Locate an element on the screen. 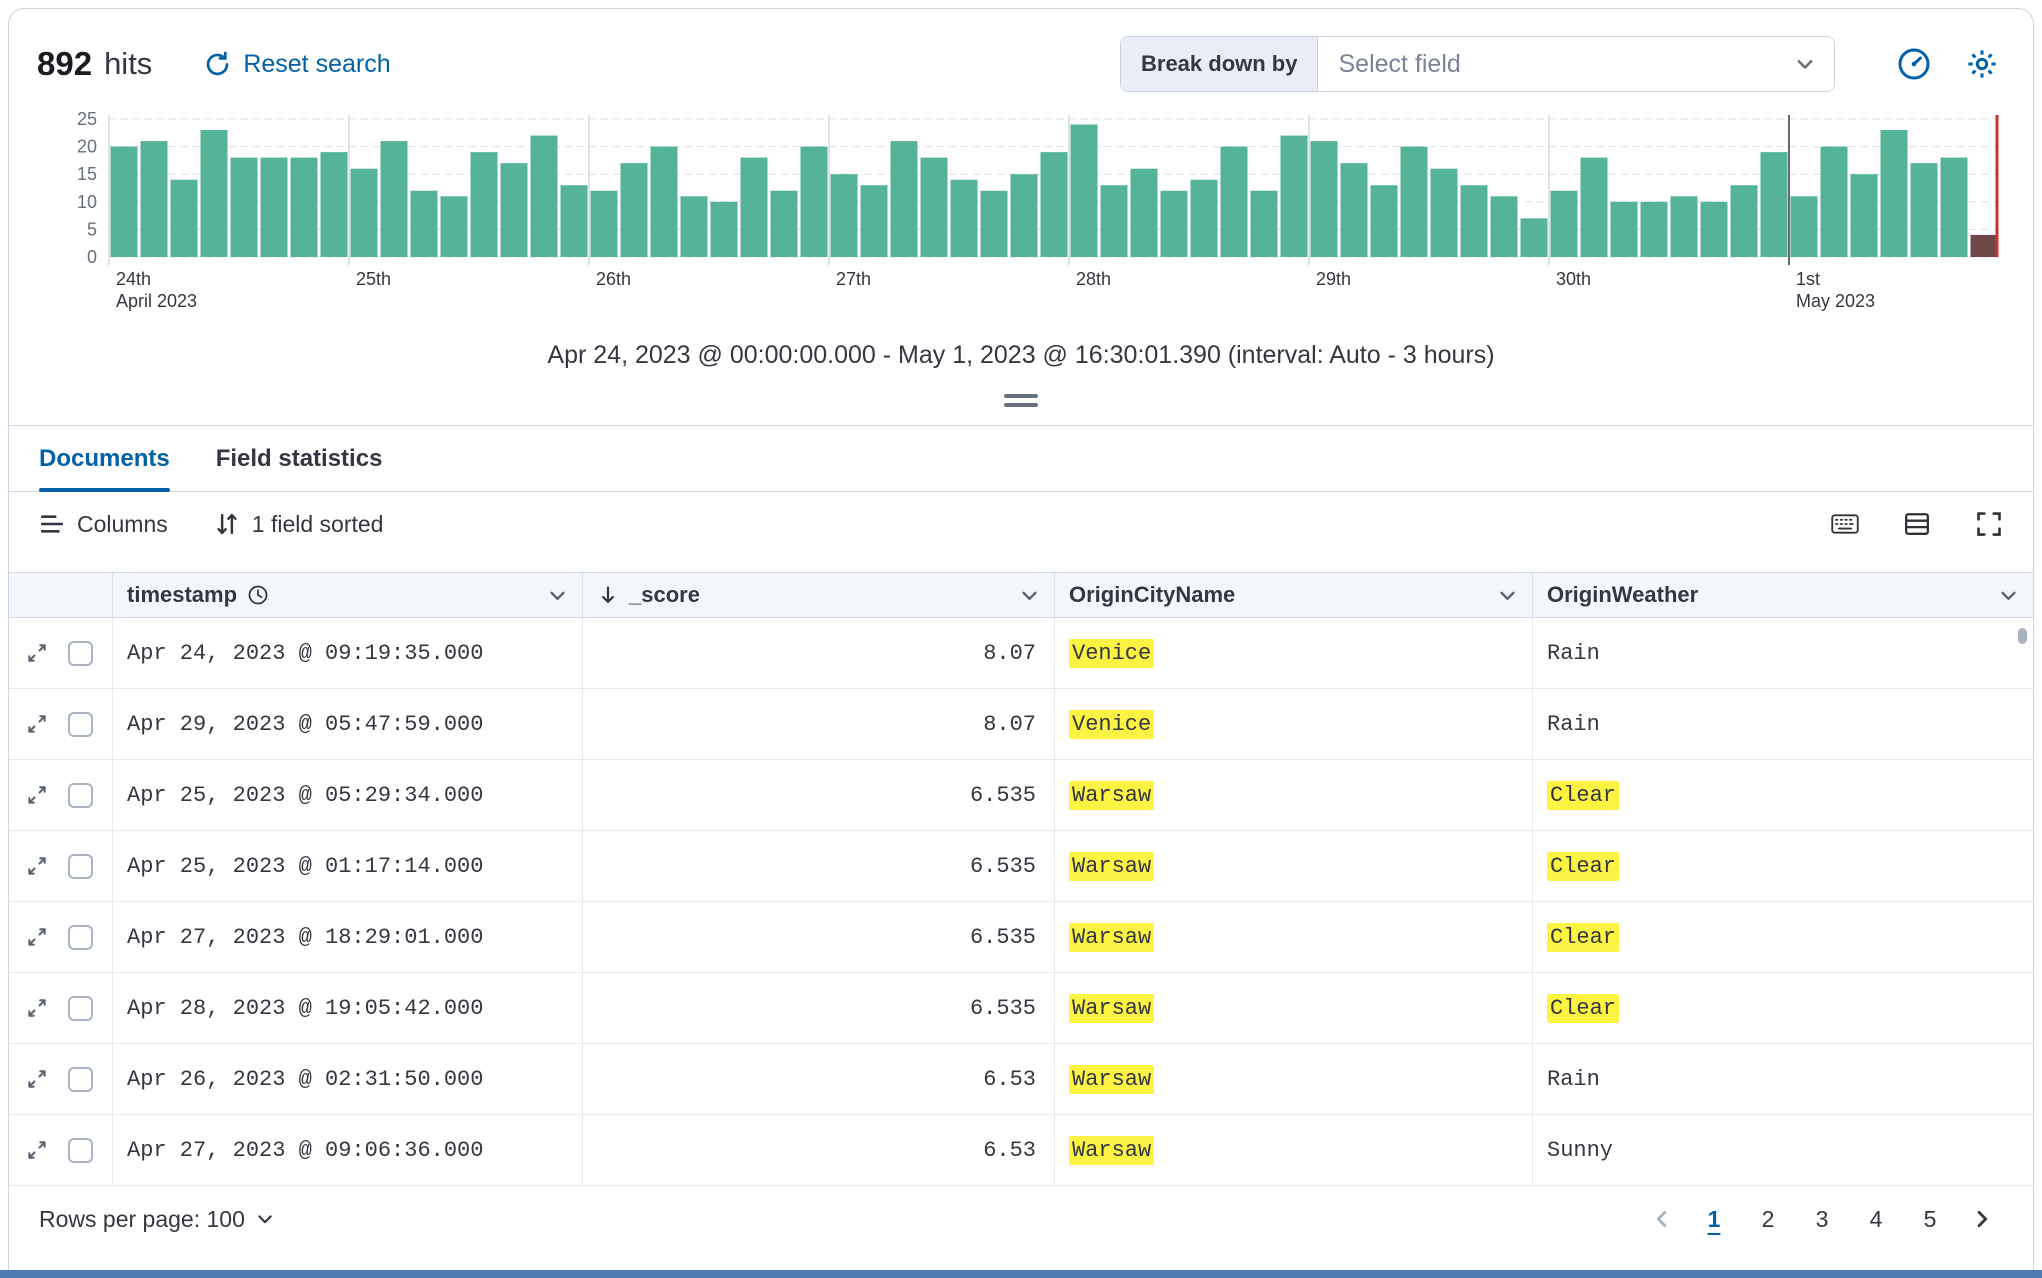  page-5-button: 5 is located at coordinates (1930, 1219).